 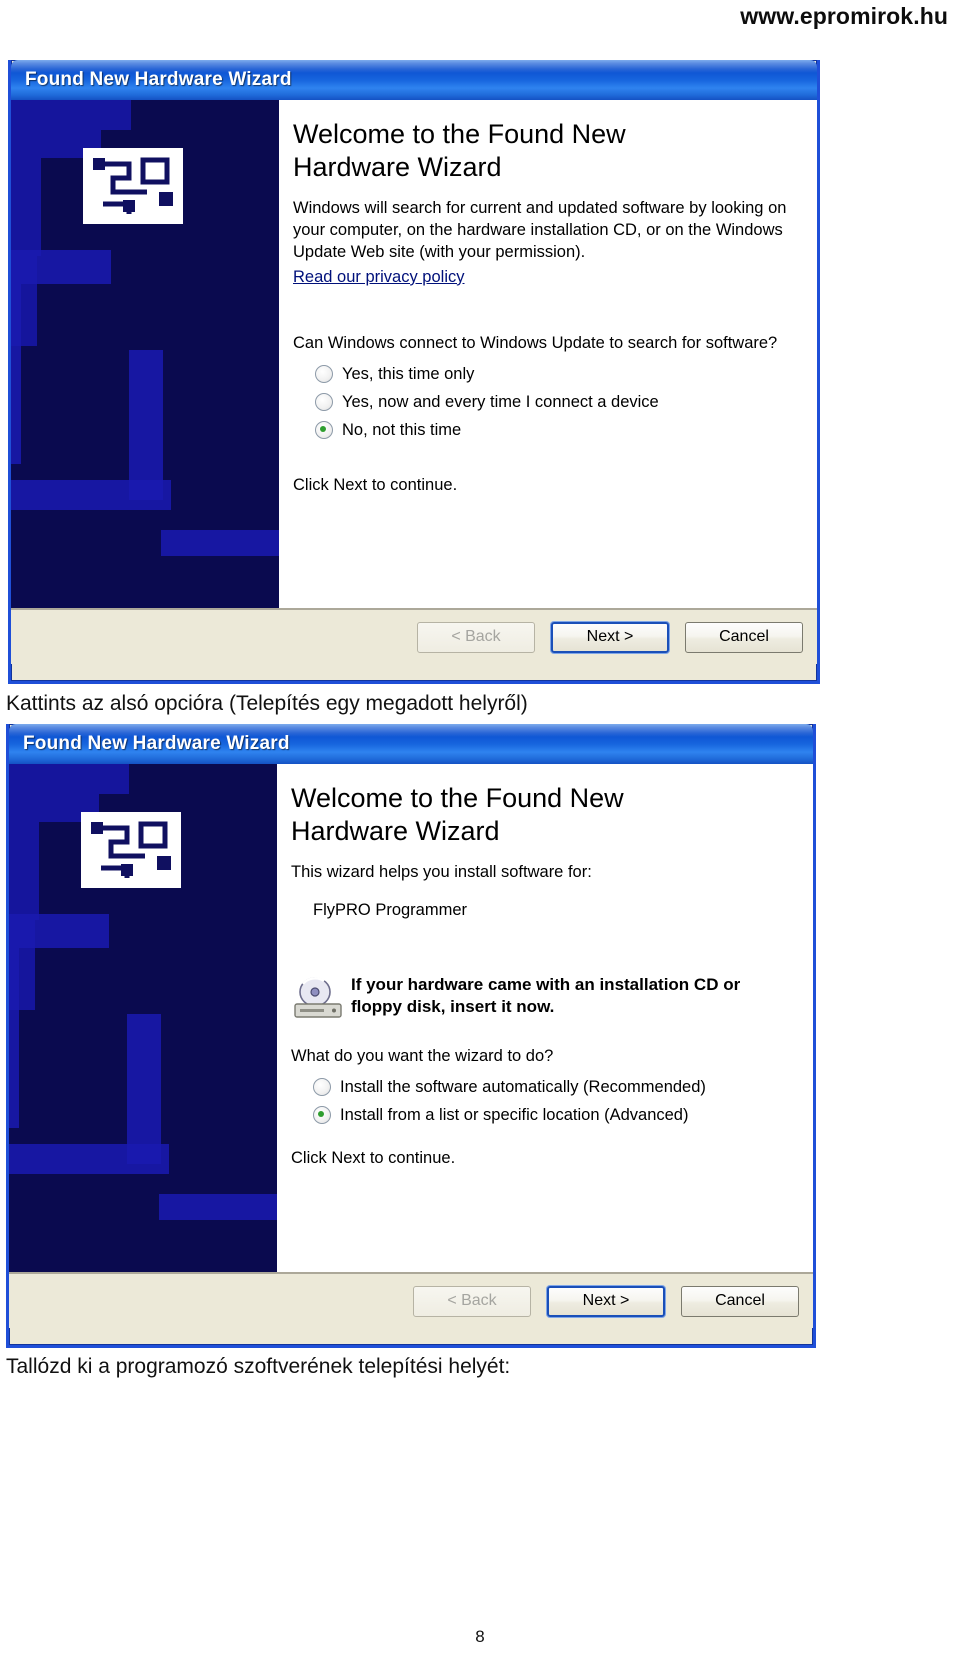 What do you see at coordinates (422, 1055) in the screenshot?
I see `dialog-2-question: What do you want the wizard to do?` at bounding box center [422, 1055].